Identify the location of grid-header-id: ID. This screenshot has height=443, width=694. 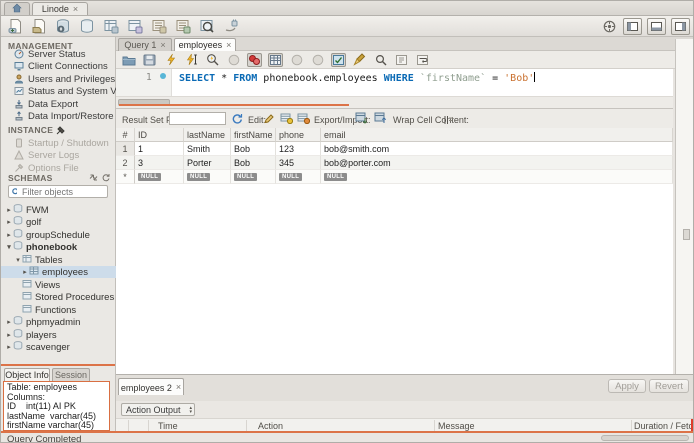
(159, 135).